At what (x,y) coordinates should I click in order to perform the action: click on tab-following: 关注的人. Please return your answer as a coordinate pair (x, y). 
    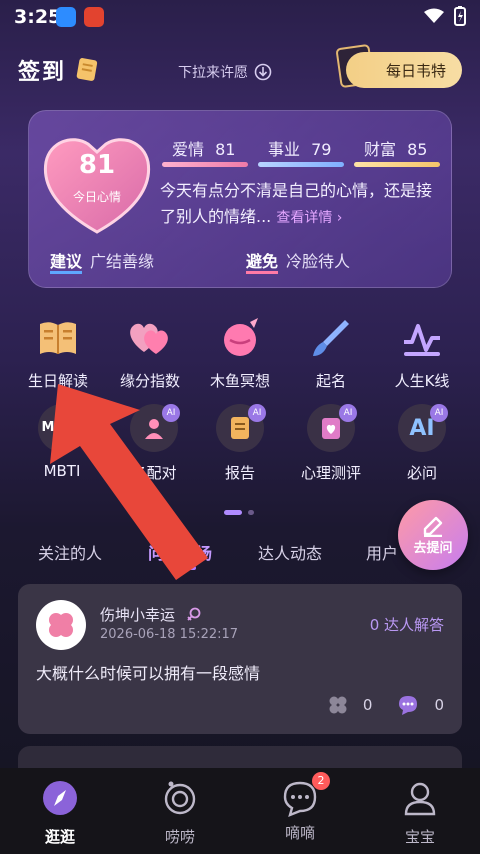
    Looking at the image, I should click on (70, 552).